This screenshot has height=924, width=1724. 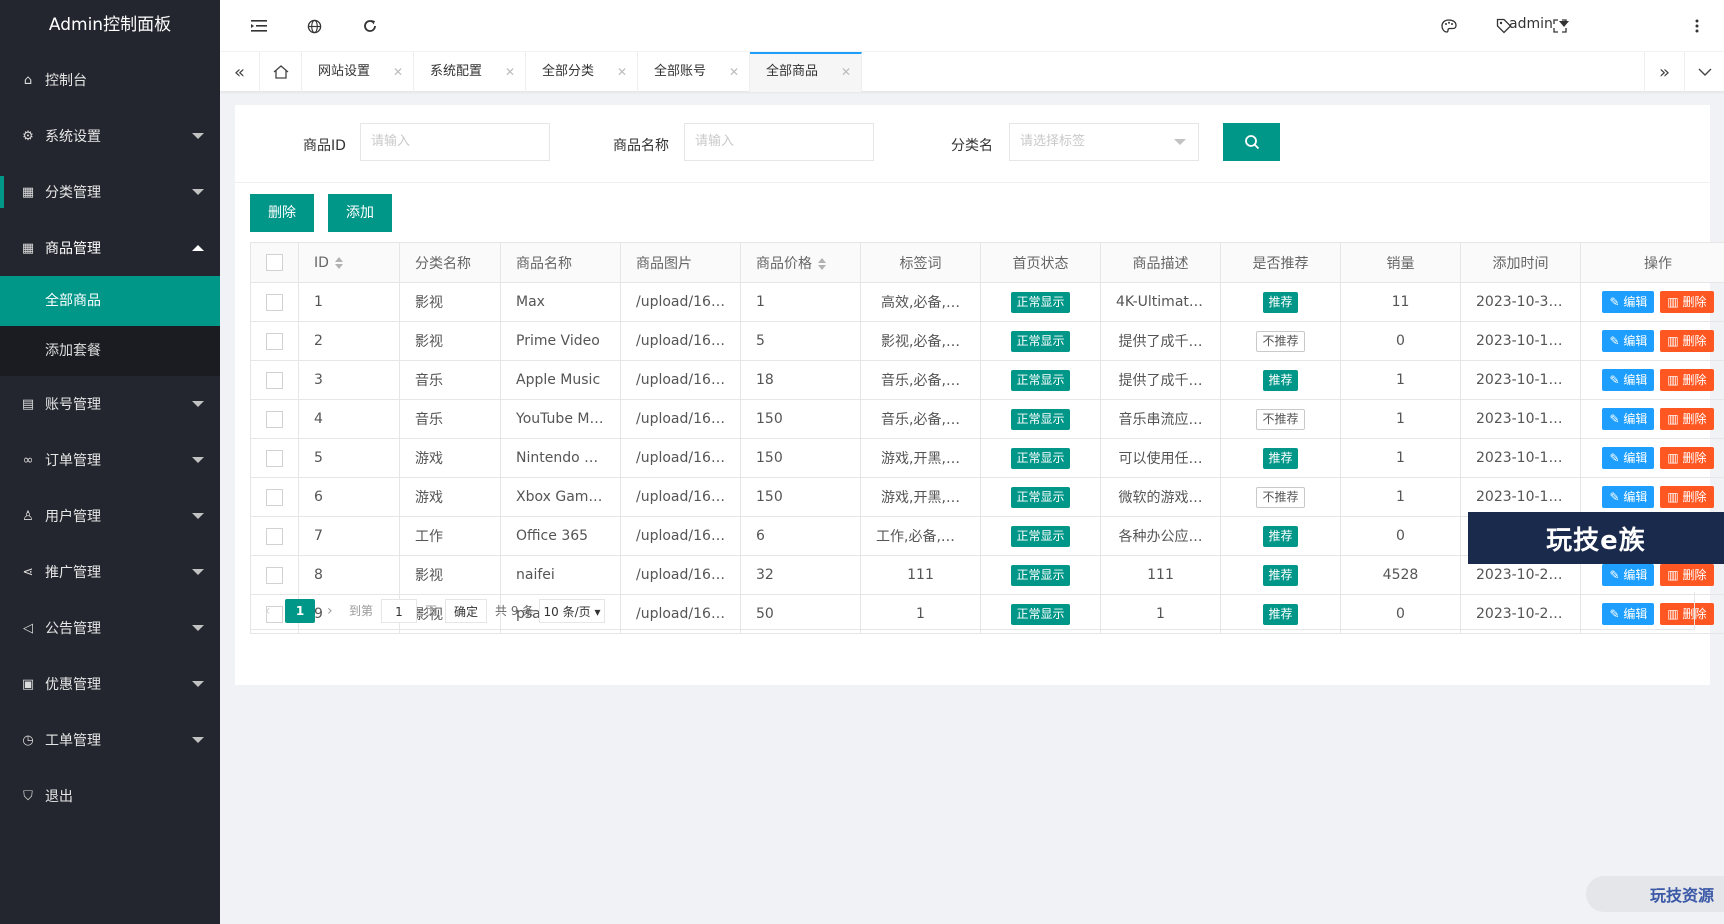 What do you see at coordinates (572, 611) in the screenshot?
I see `per-page-select: 10 条/页 ▾` at bounding box center [572, 611].